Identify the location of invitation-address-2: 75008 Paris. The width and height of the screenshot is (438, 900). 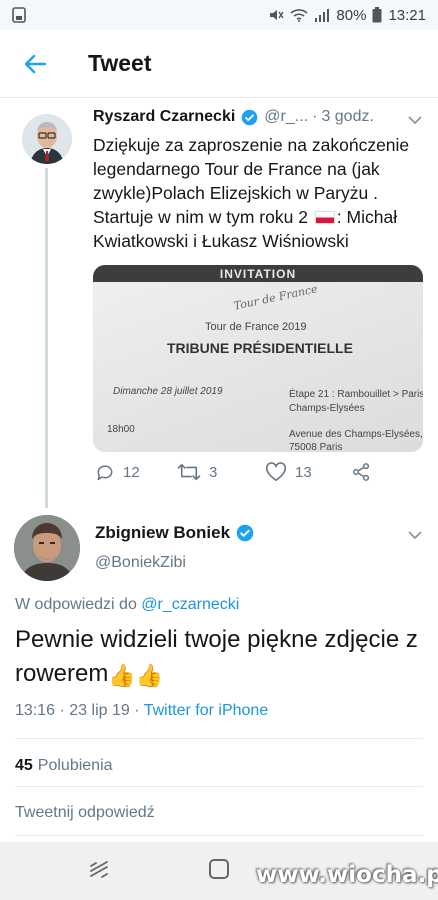
(316, 447).